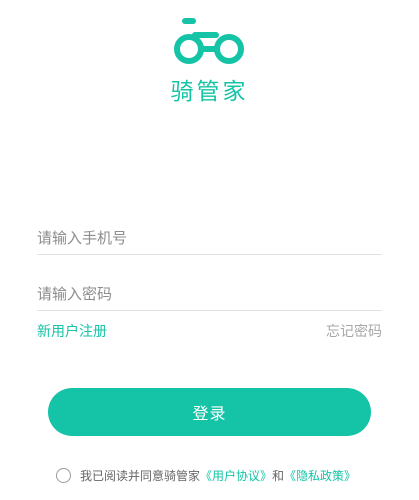 The image size is (419, 500). I want to click on bicycle-icon, so click(209, 41).